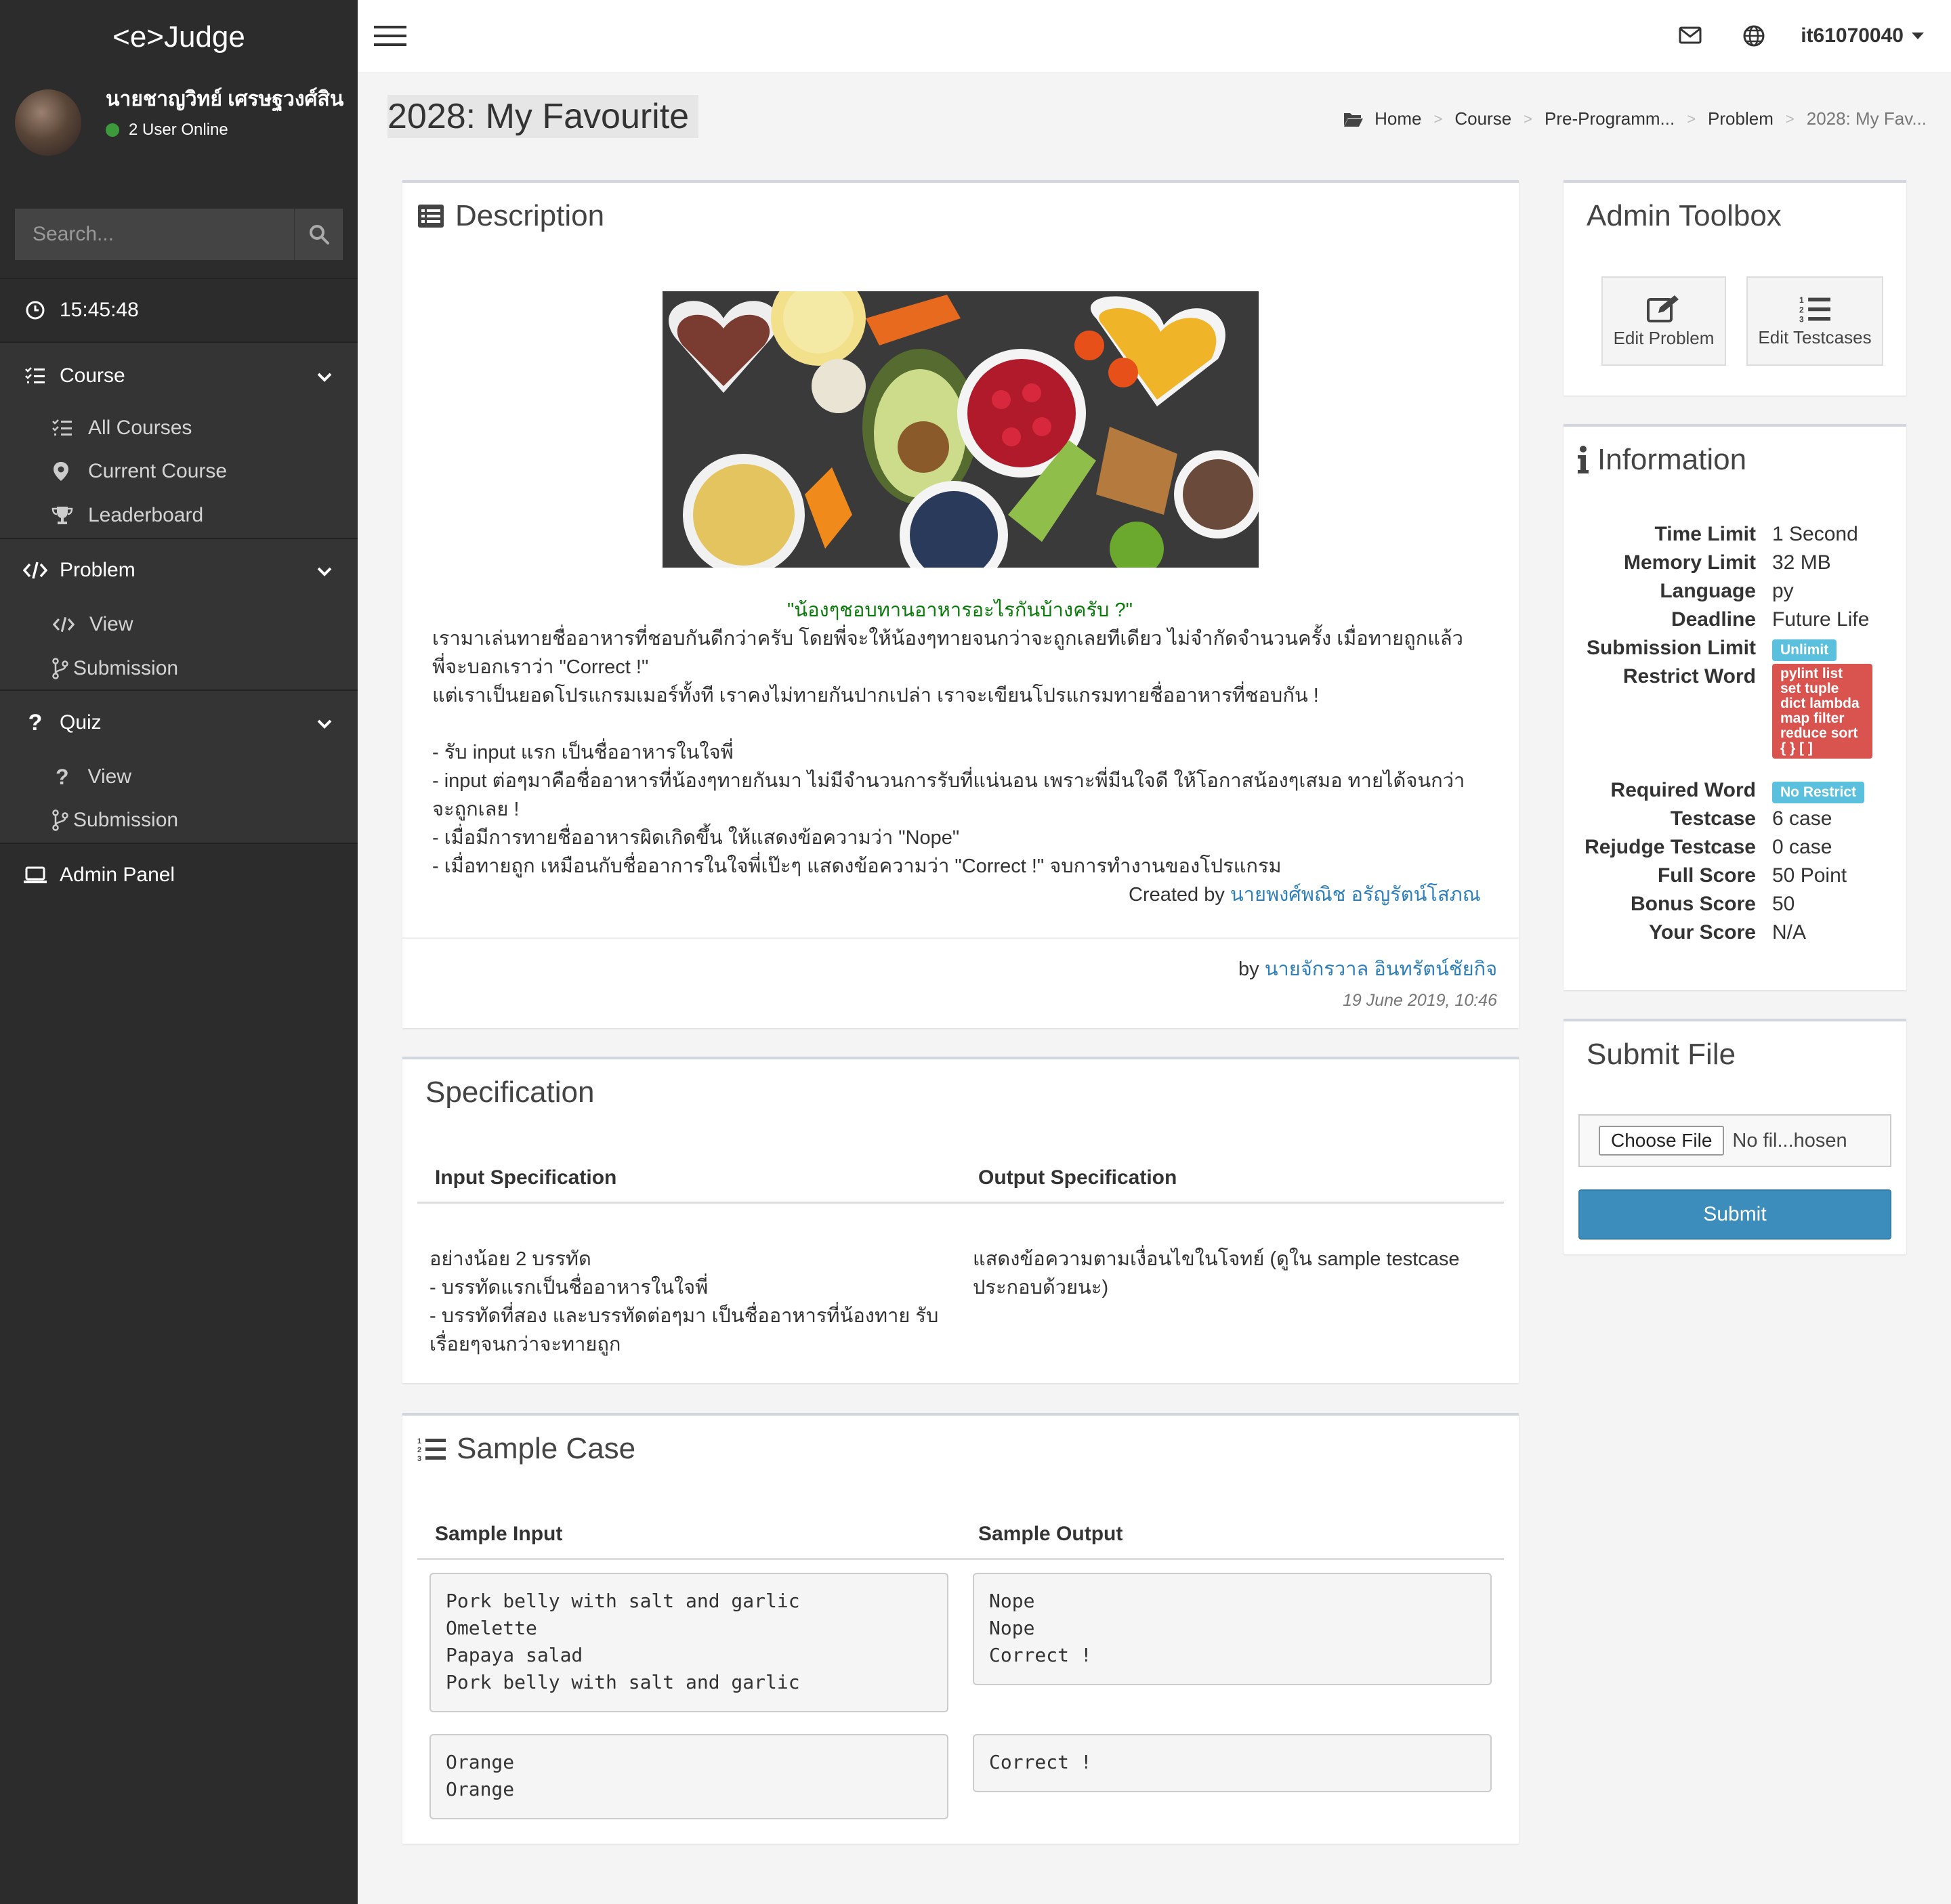  Describe the element at coordinates (121, 428) in the screenshot. I see `sidebar-item-all-courses: All Courses` at that location.